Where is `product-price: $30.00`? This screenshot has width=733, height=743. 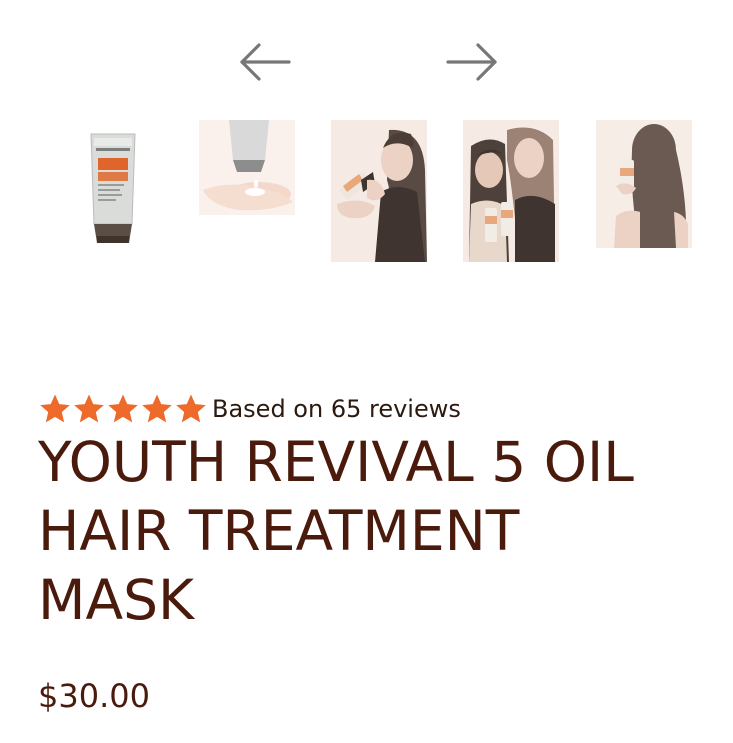 product-price: $30.00 is located at coordinates (94, 696).